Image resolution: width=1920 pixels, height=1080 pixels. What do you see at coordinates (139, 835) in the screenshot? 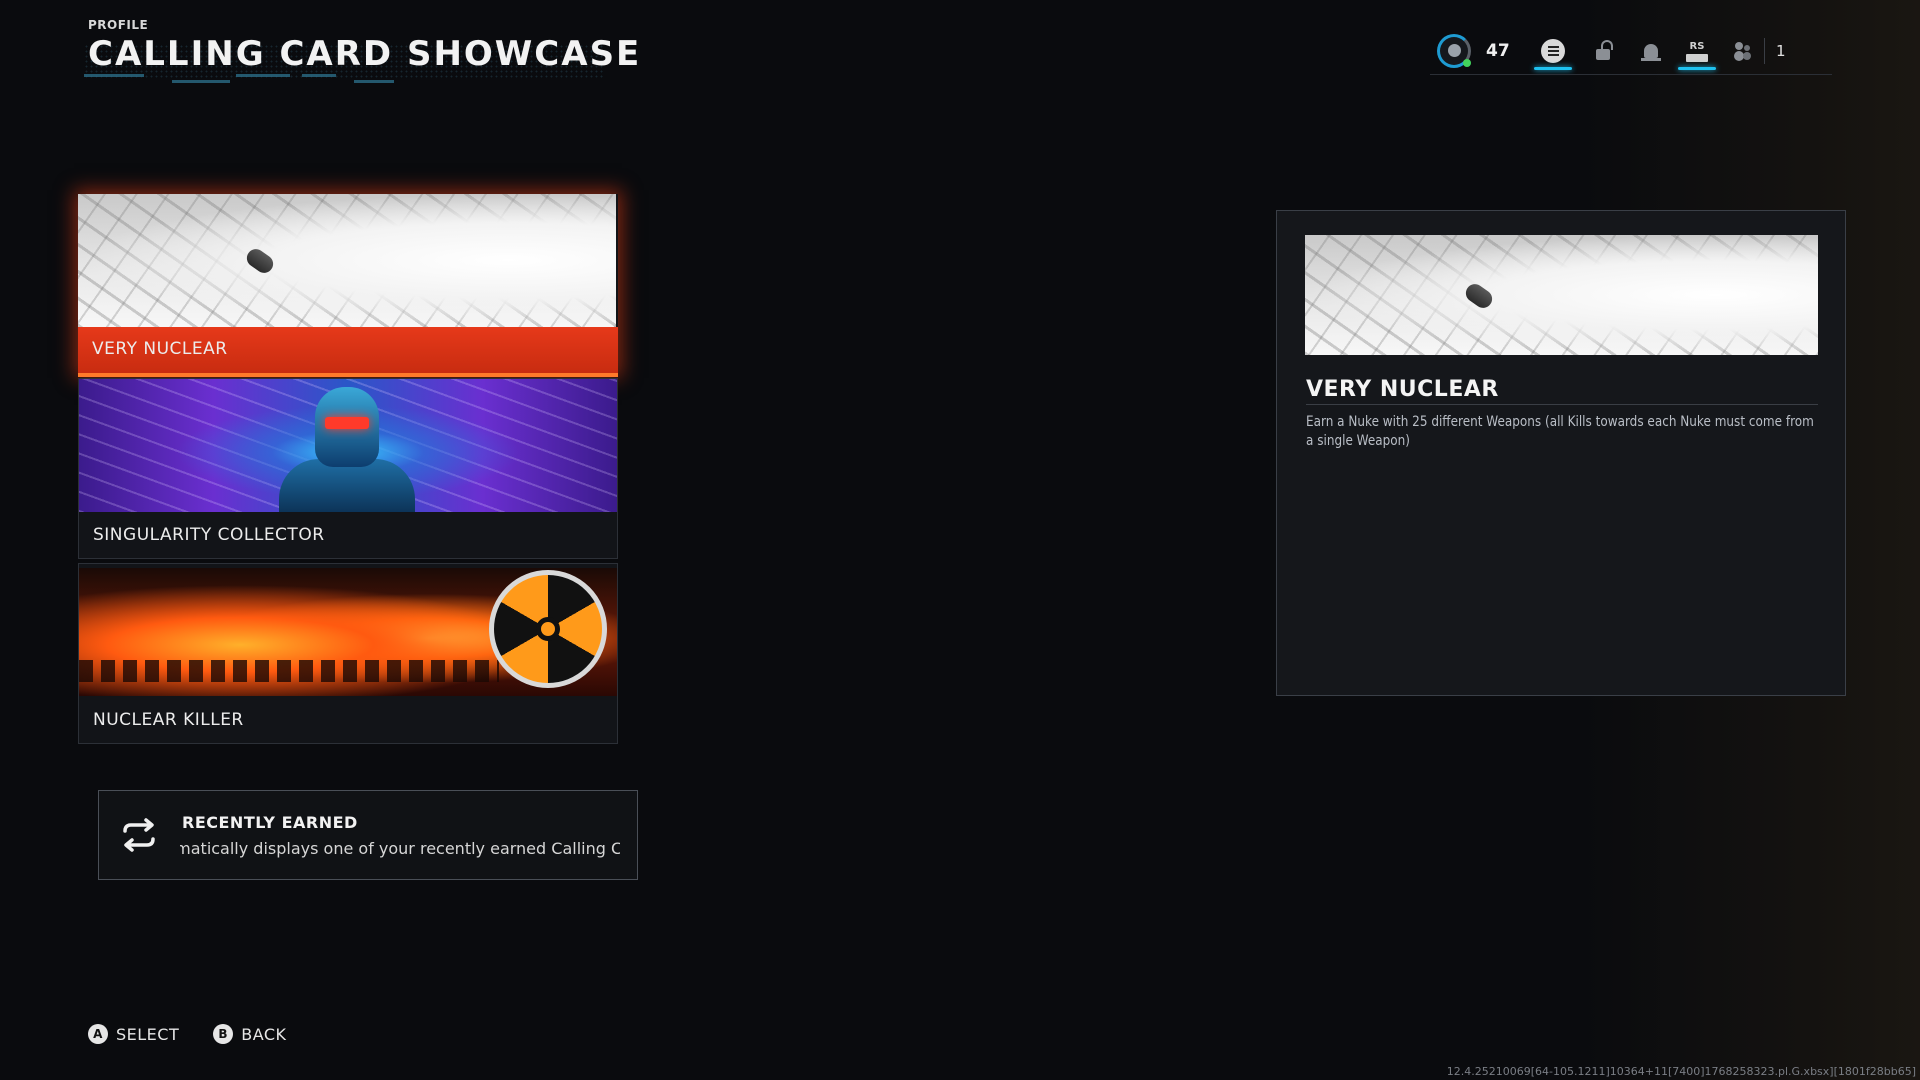
I see `cycle-icon` at bounding box center [139, 835].